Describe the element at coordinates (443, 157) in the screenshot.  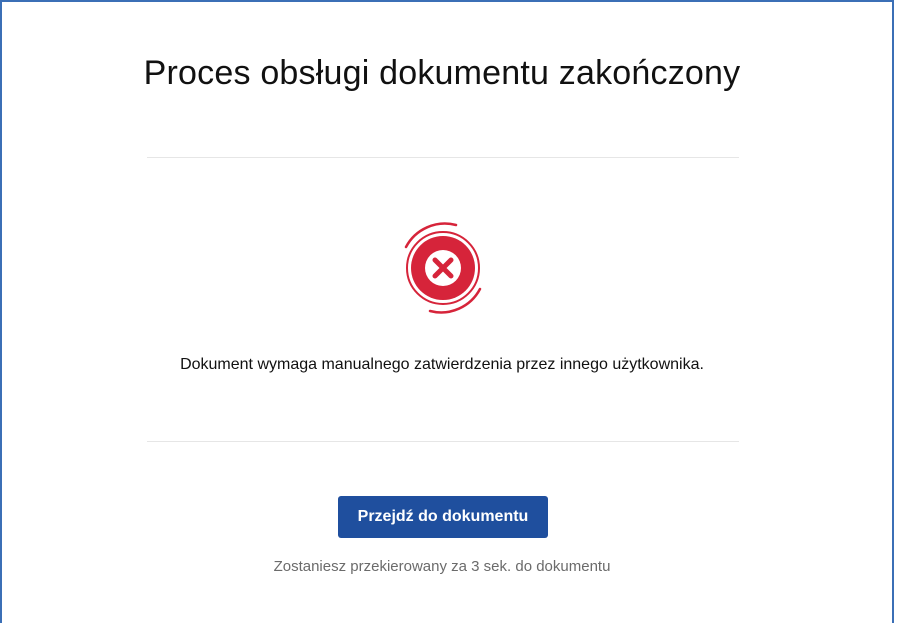
I see `top-divider` at that location.